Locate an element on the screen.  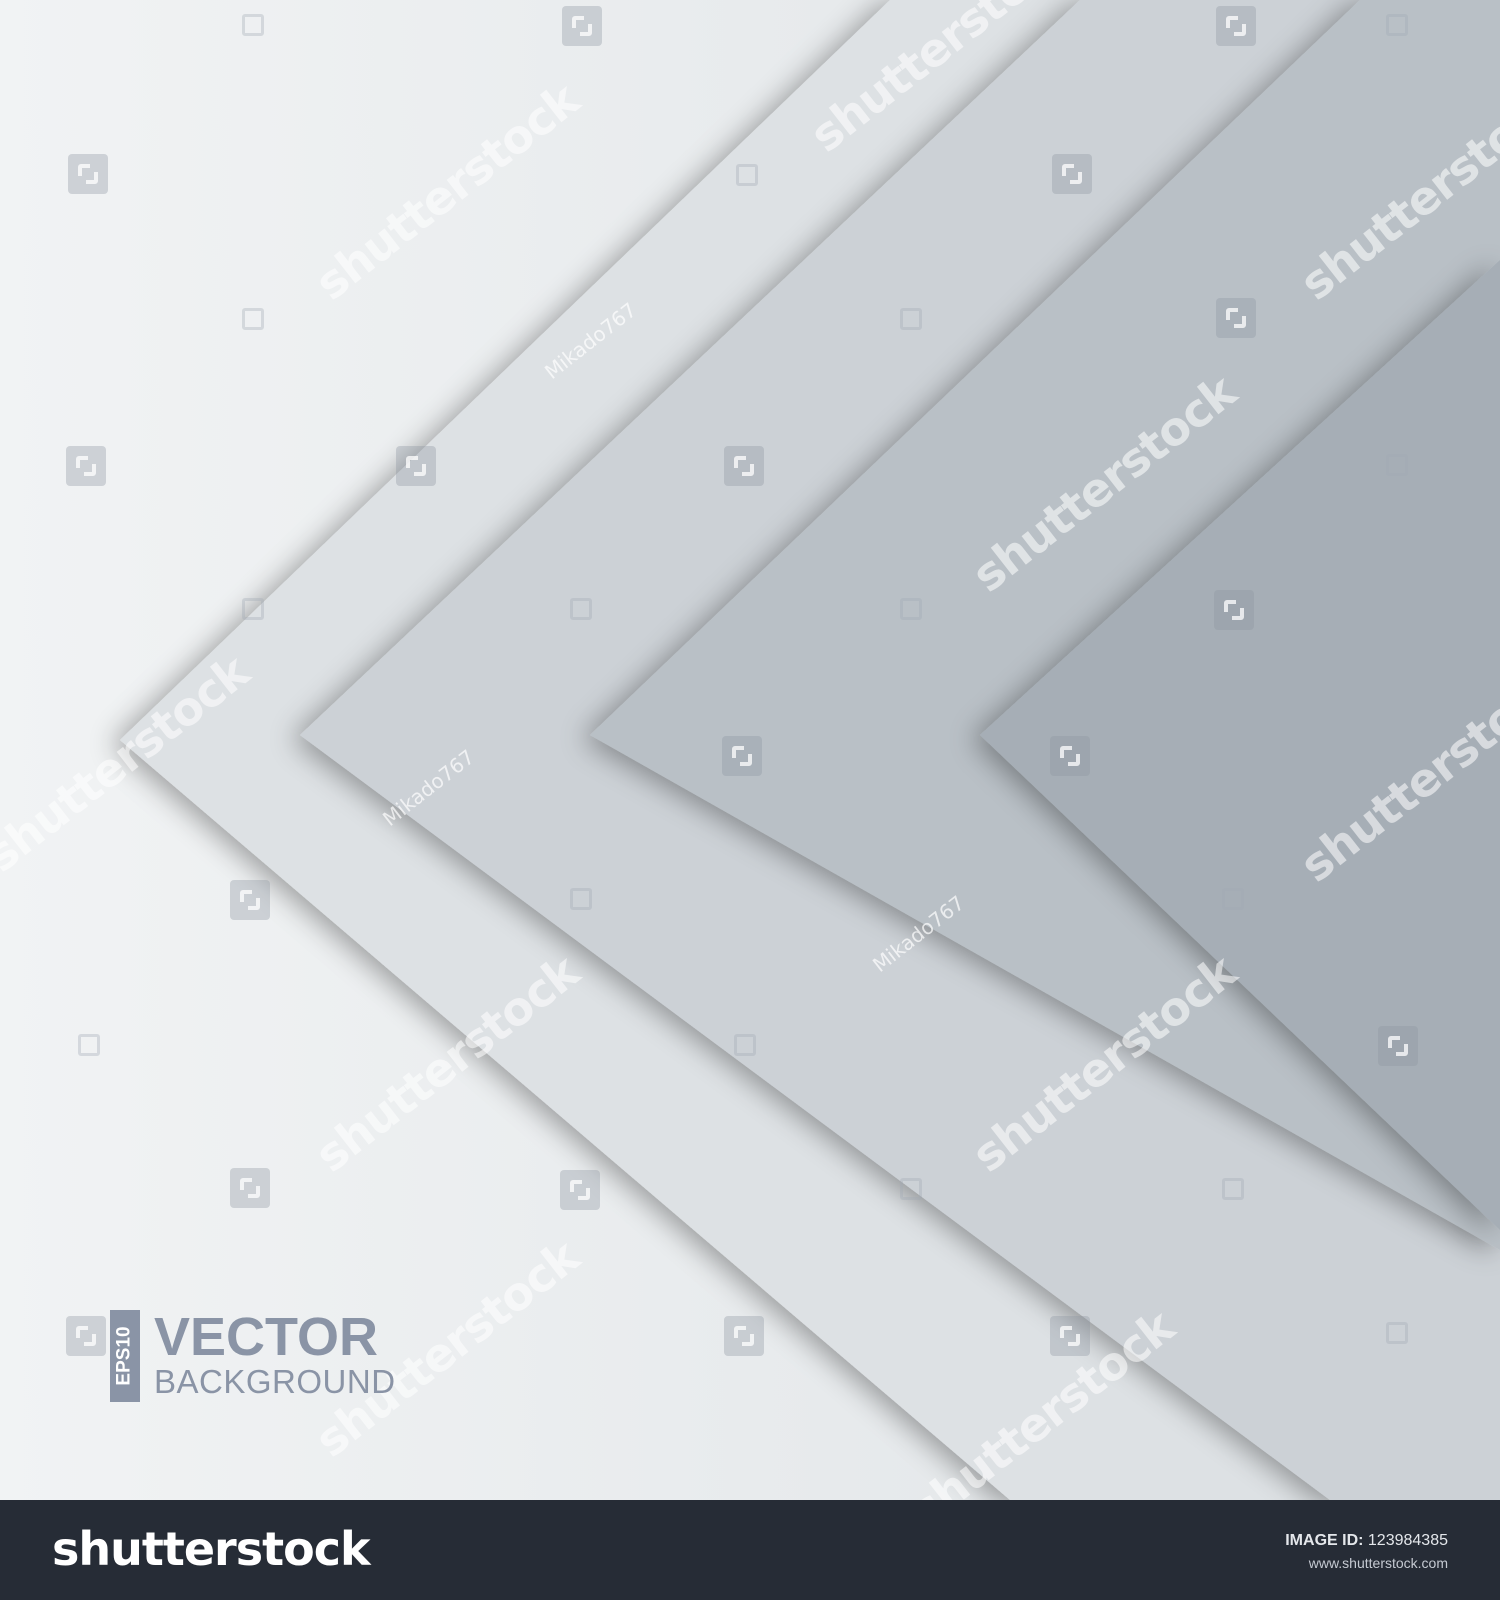
badge-words: VECTOR BACKGROUND is located at coordinates (275, 1356).